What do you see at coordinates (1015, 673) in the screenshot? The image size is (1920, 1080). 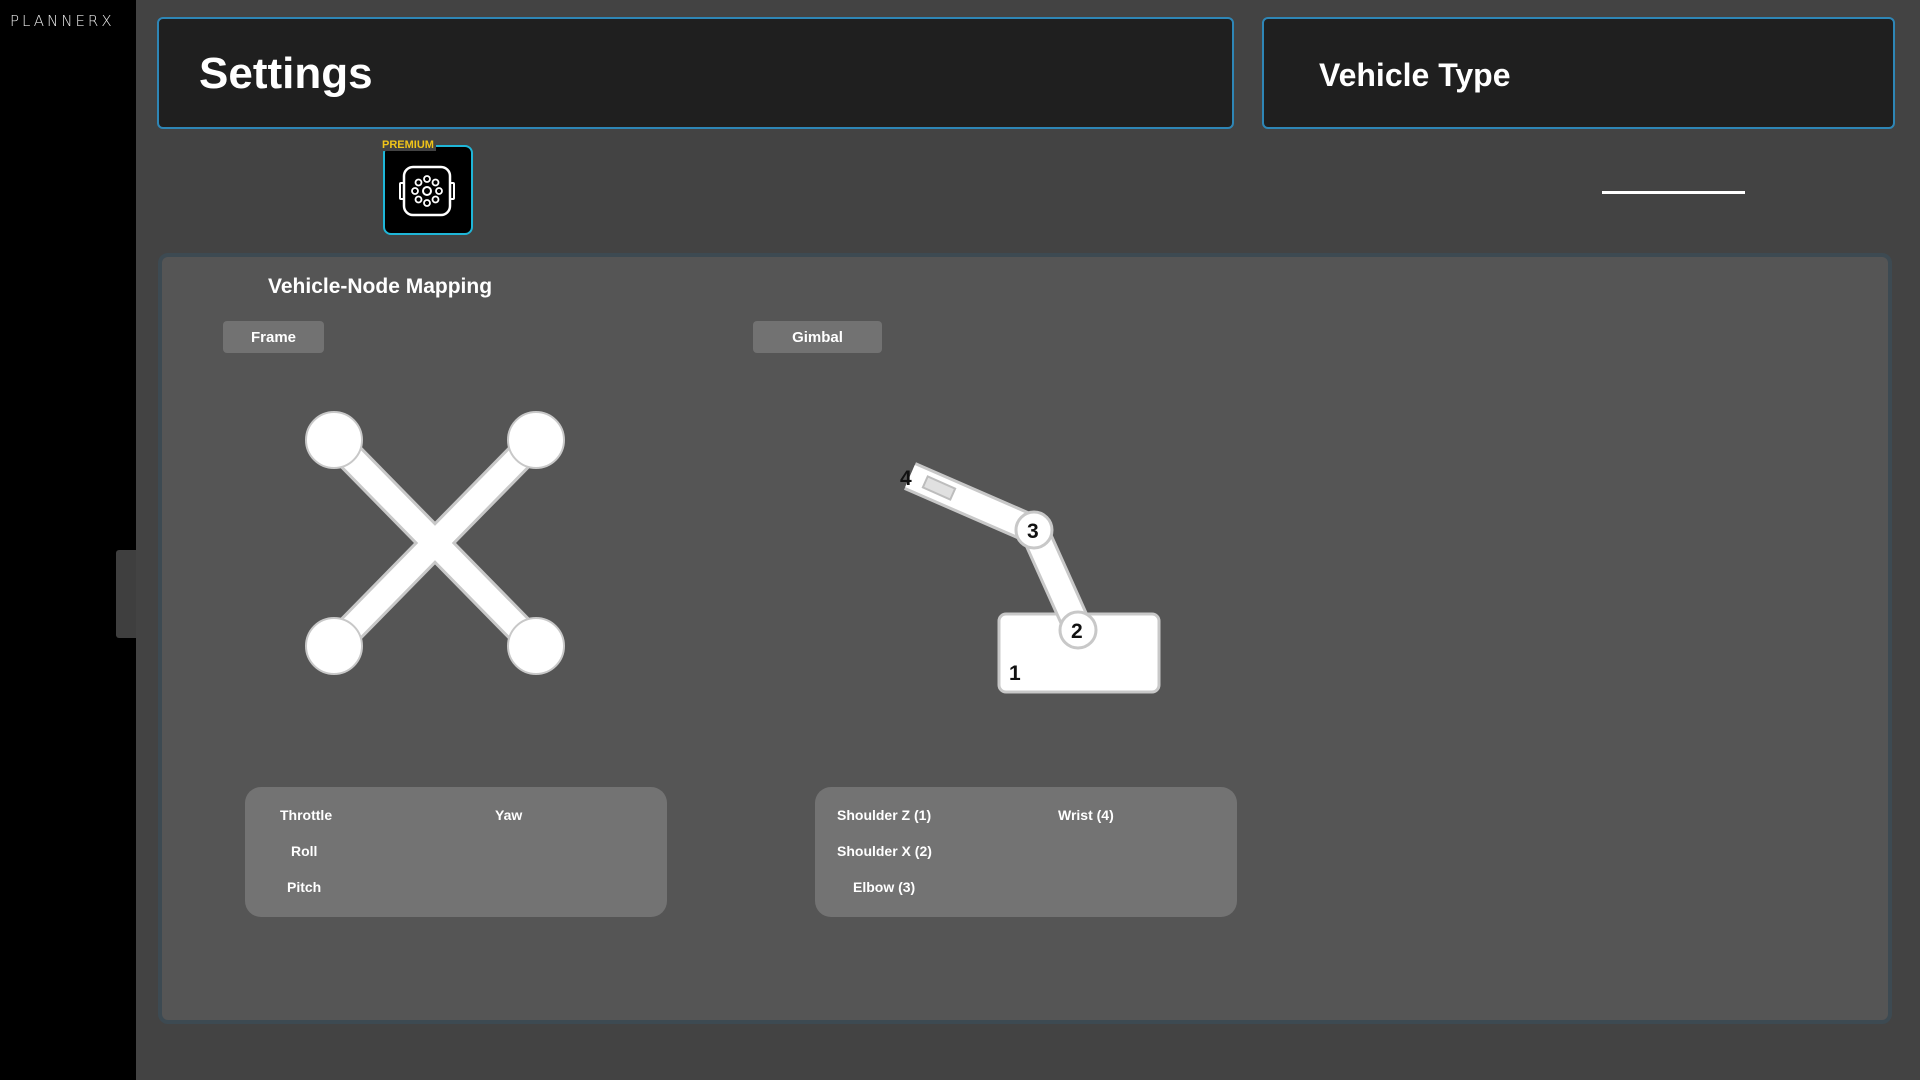 I see `node-label-1: 1` at bounding box center [1015, 673].